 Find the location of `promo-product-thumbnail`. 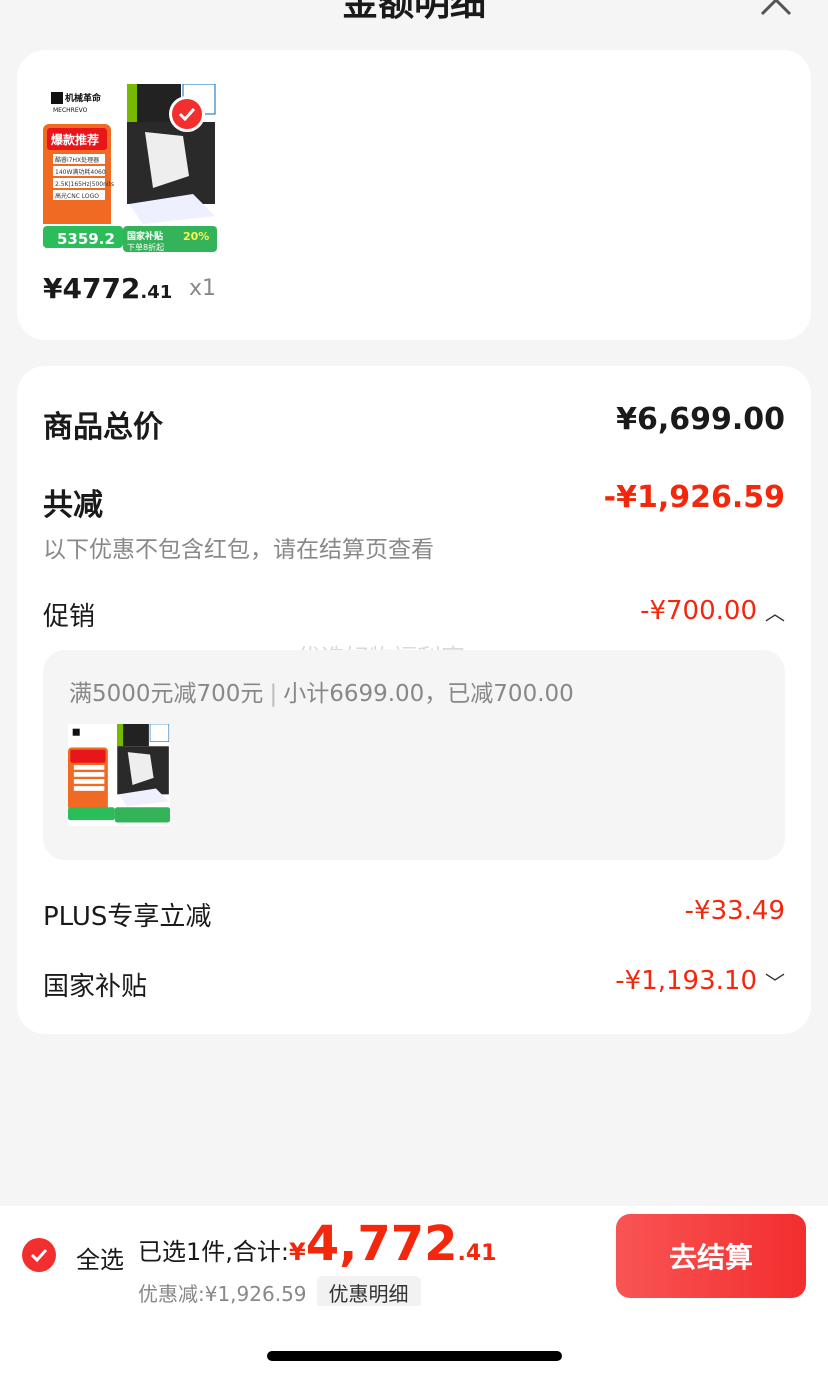

promo-product-thumbnail is located at coordinates (119, 774).